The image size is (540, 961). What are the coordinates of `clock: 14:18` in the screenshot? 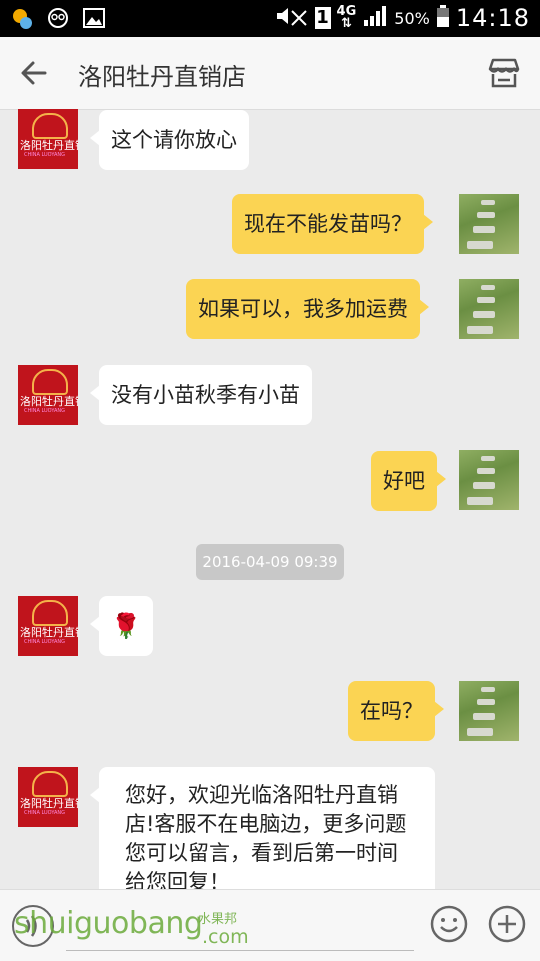 It's located at (492, 18).